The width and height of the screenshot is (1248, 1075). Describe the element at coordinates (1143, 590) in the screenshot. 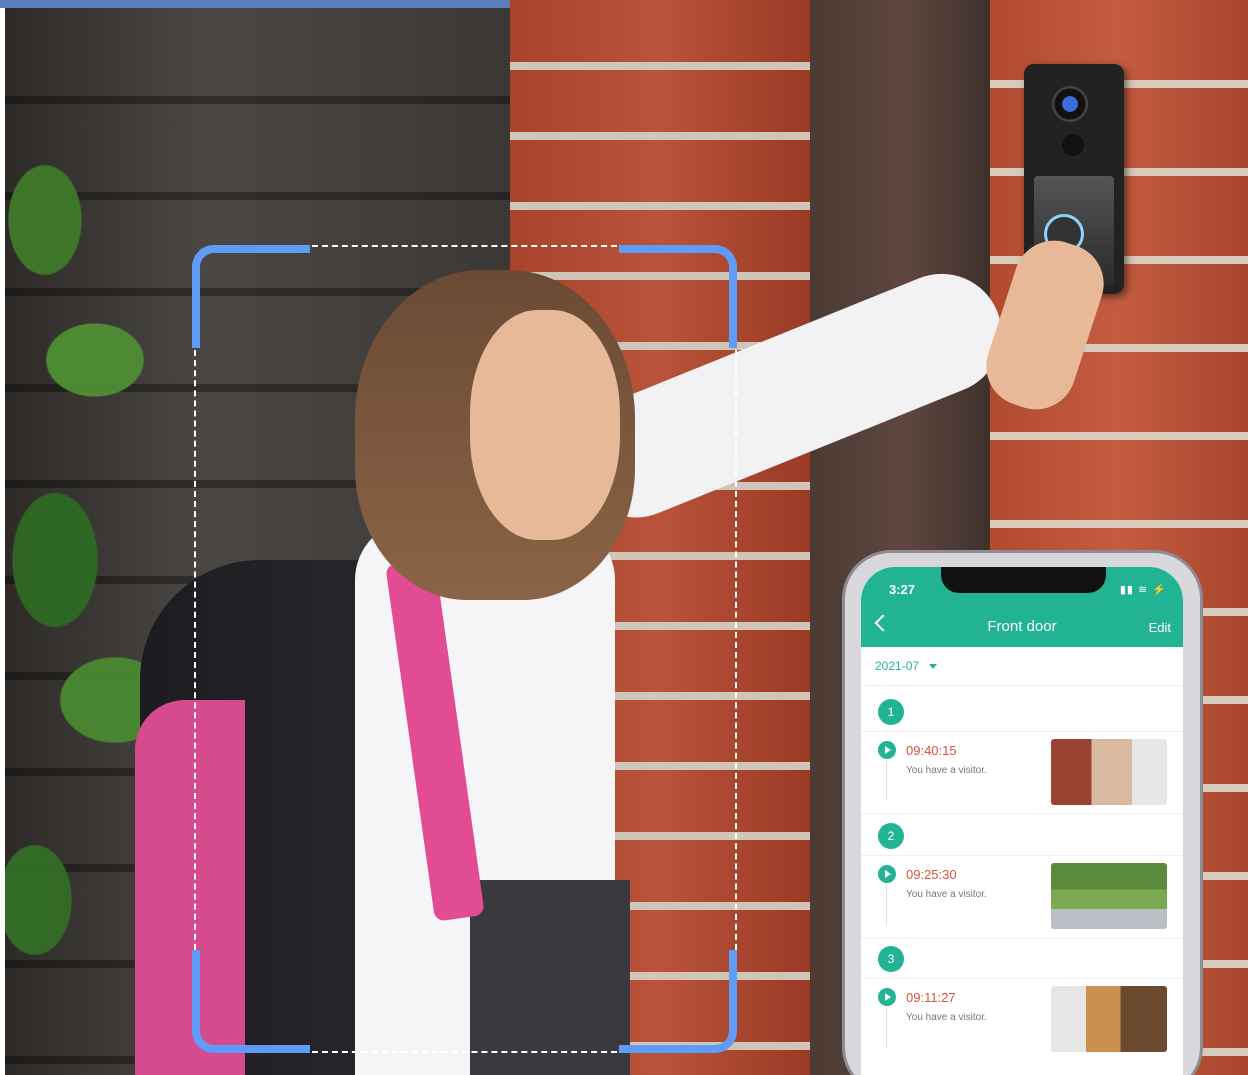

I see `status-icons: ▮▮ ≋ ⚡` at that location.